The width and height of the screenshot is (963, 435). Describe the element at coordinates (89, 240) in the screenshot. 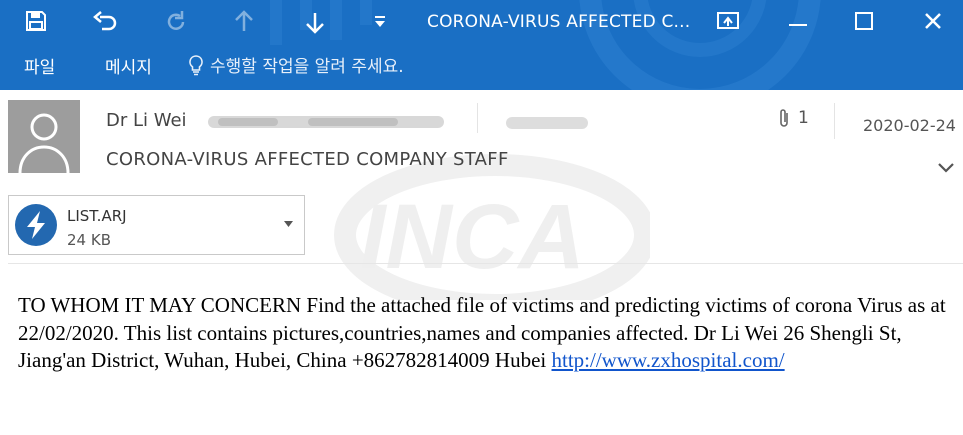

I see `attachment-size: 24 KB` at that location.